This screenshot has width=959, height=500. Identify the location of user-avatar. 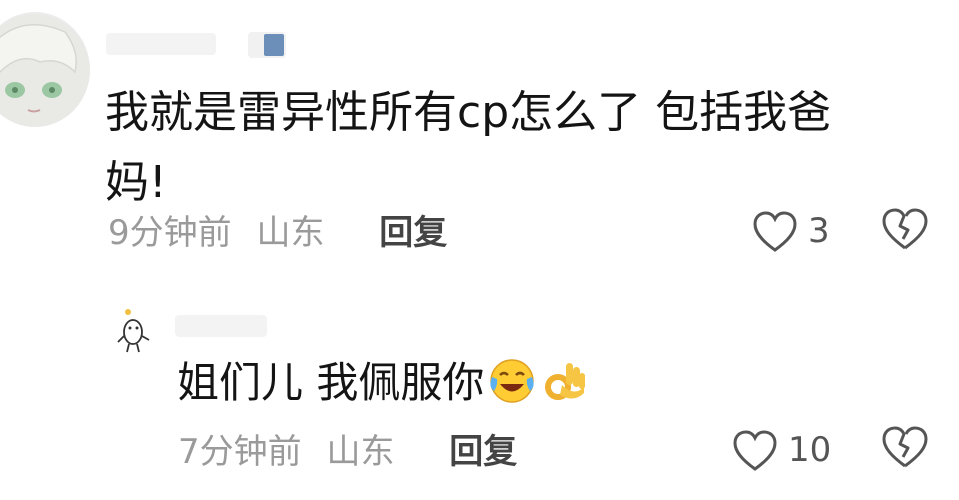
(45, 69).